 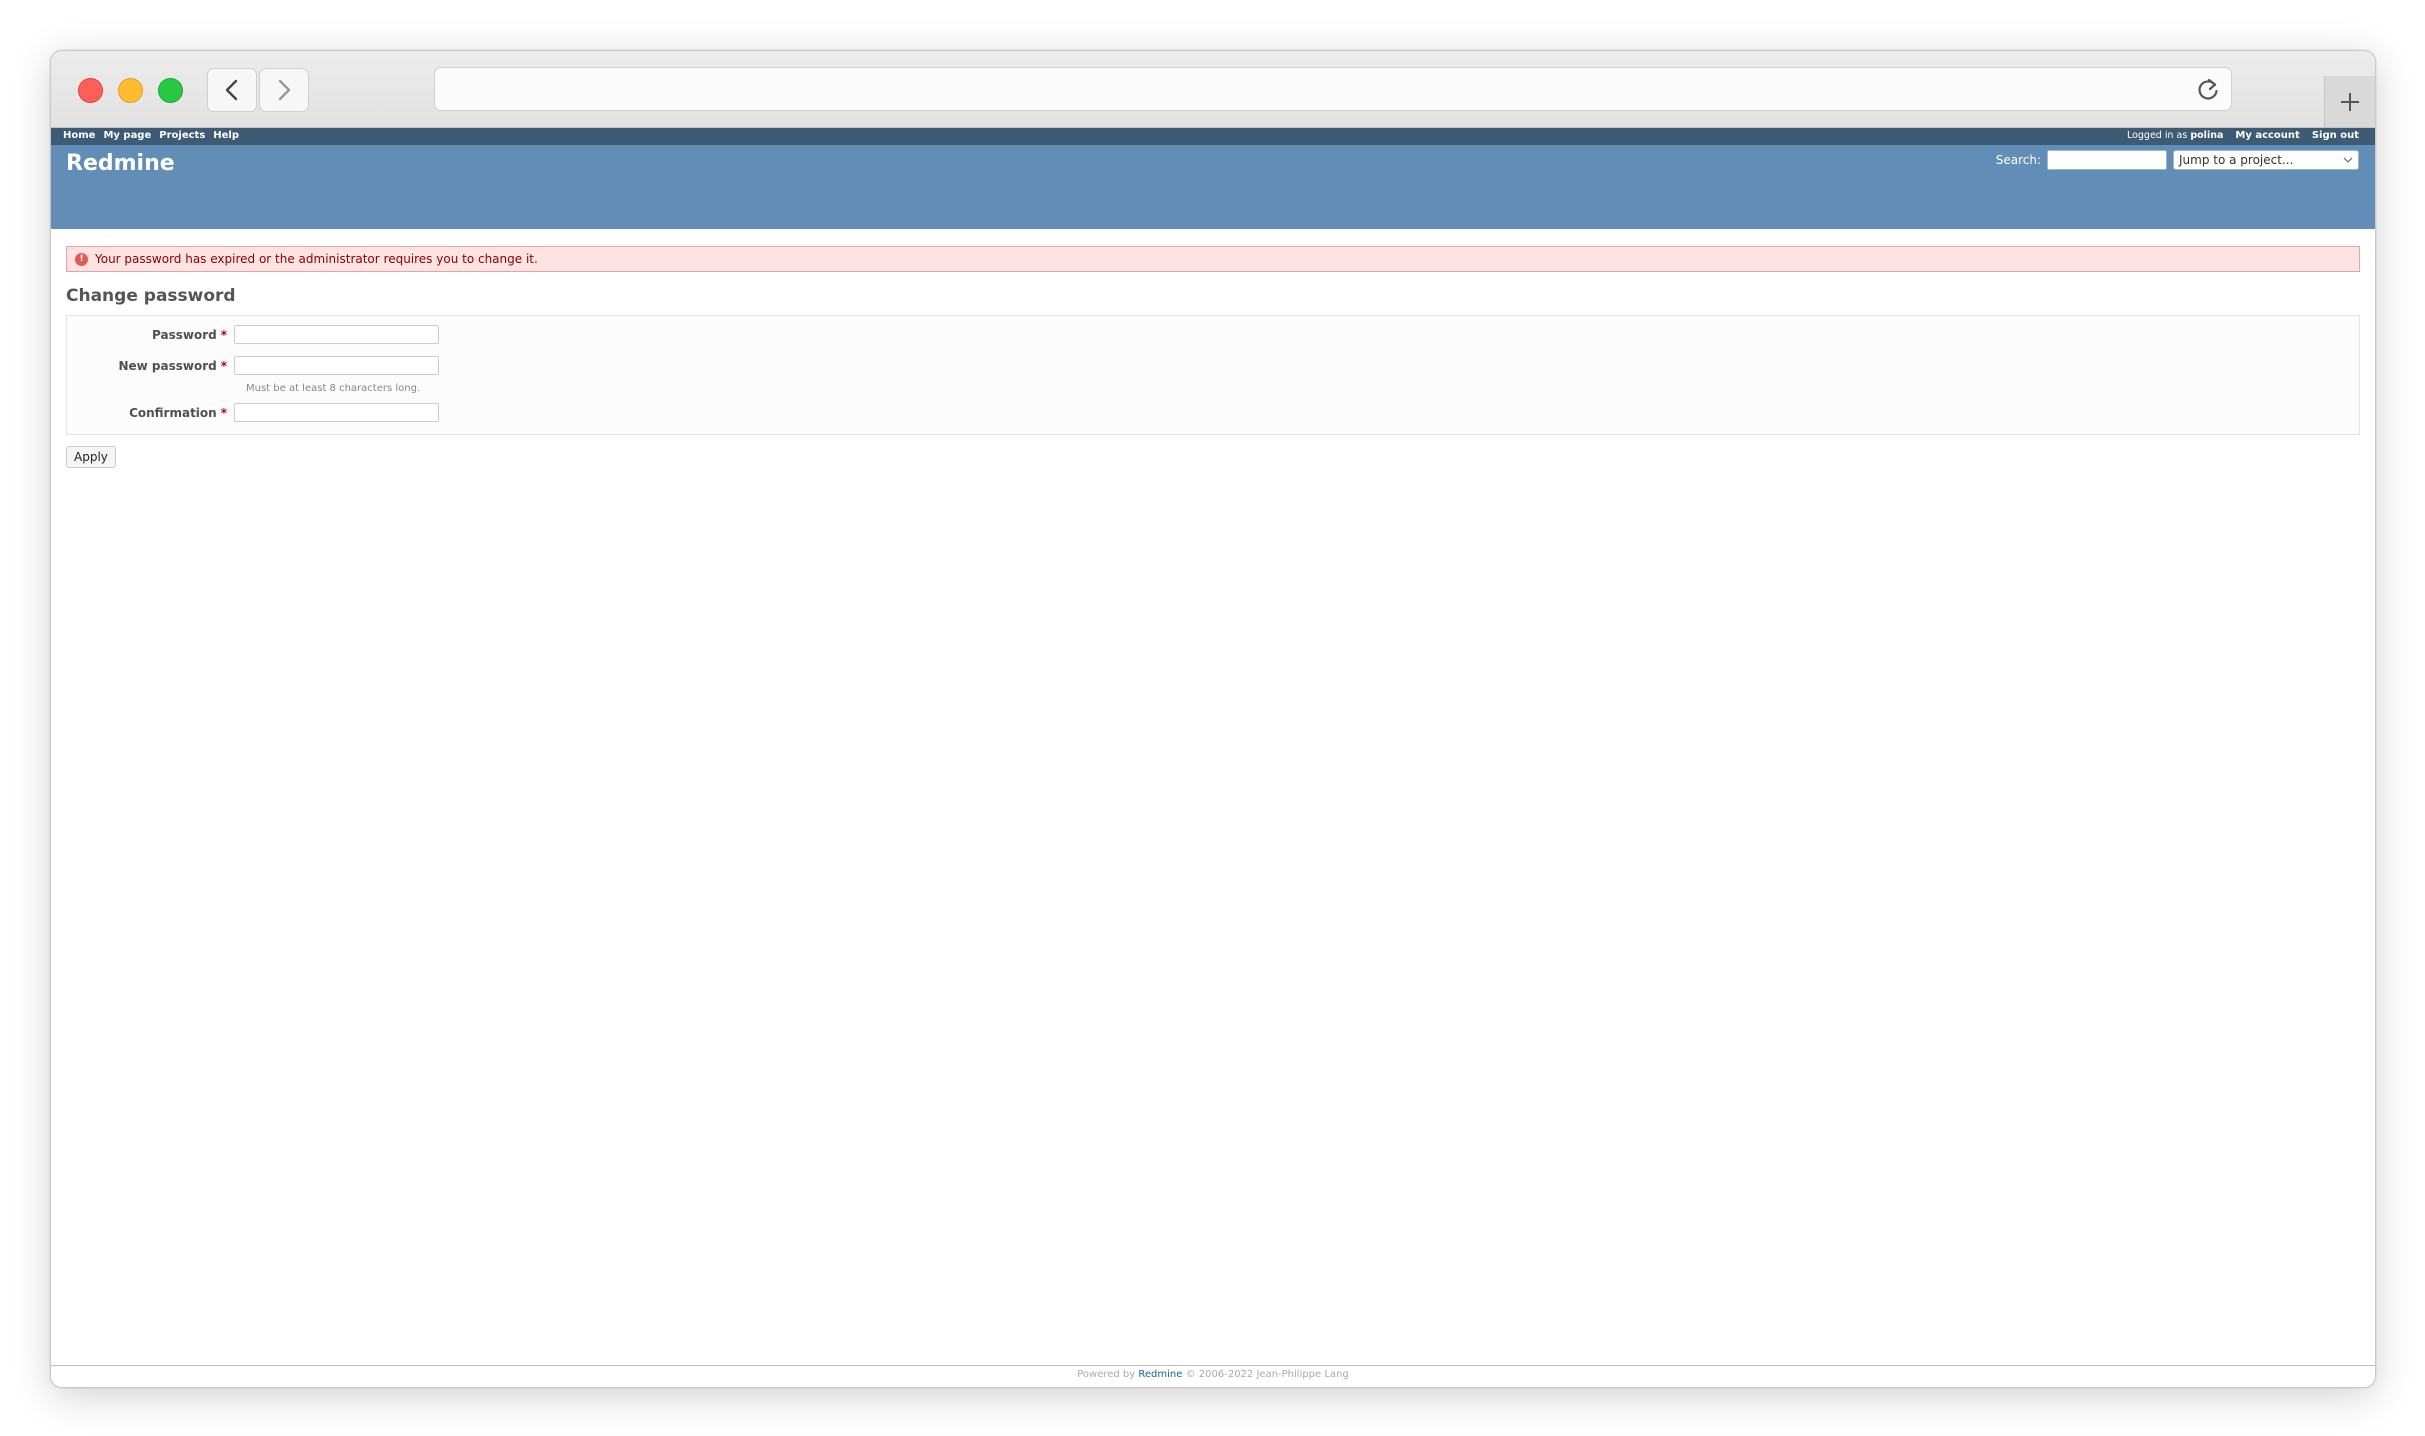 I want to click on password-label: Password *, so click(x=150, y=335).